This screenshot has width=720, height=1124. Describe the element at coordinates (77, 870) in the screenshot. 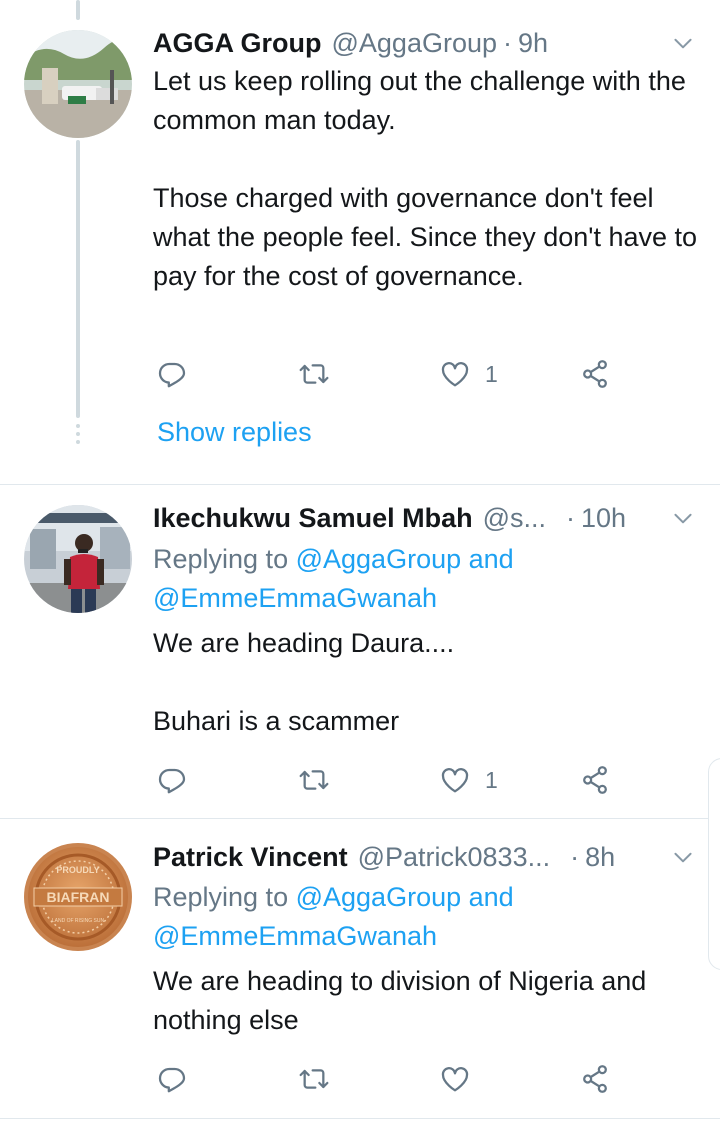

I see `badge-top-text: PROUDLY` at that location.